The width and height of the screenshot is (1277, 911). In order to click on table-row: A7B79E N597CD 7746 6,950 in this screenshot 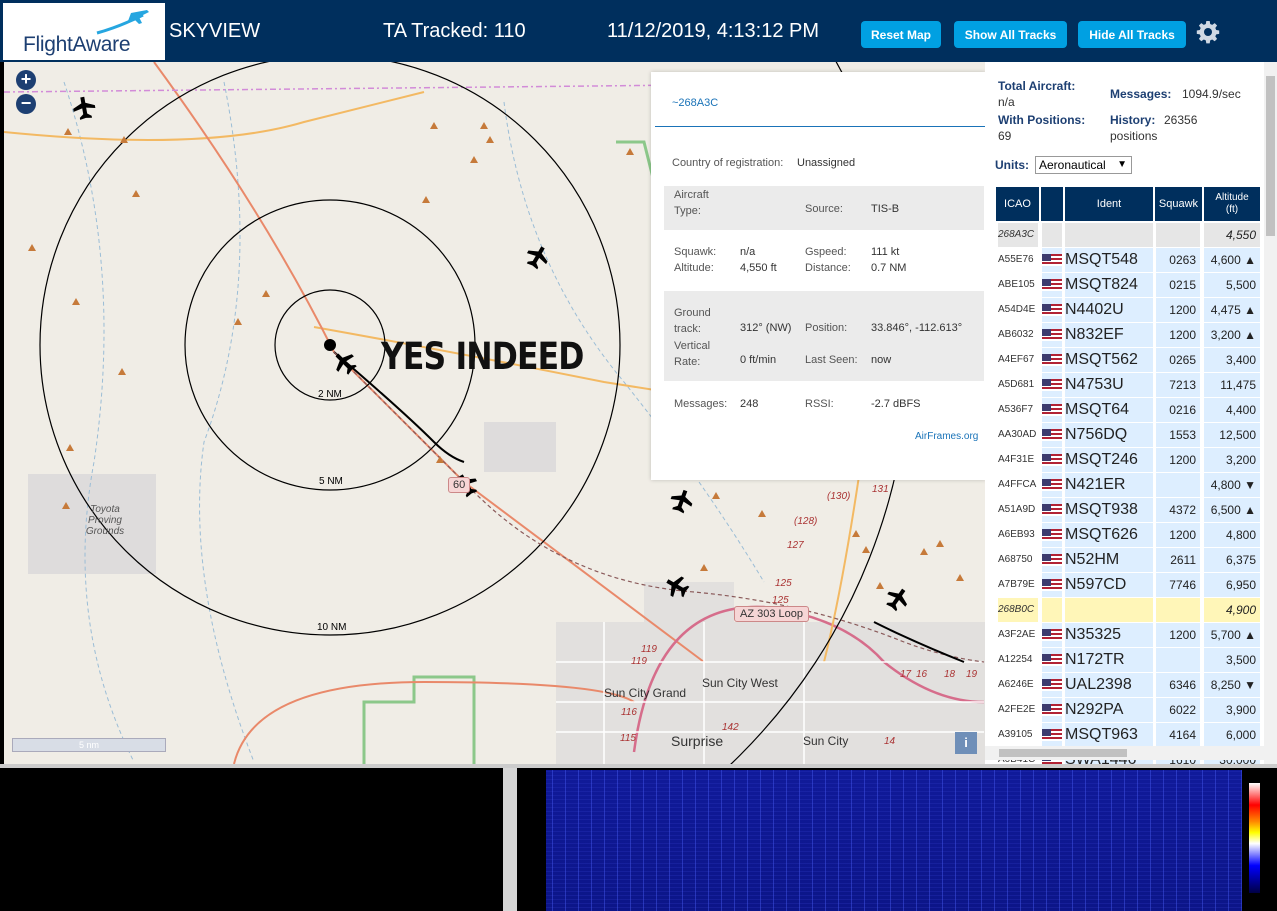, I will do `click(1128, 585)`.